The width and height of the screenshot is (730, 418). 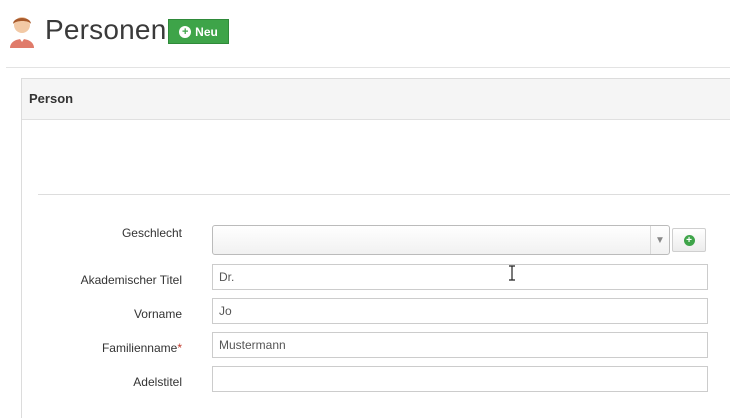 What do you see at coordinates (460, 277) in the screenshot?
I see `akademischer-titel-input` at bounding box center [460, 277].